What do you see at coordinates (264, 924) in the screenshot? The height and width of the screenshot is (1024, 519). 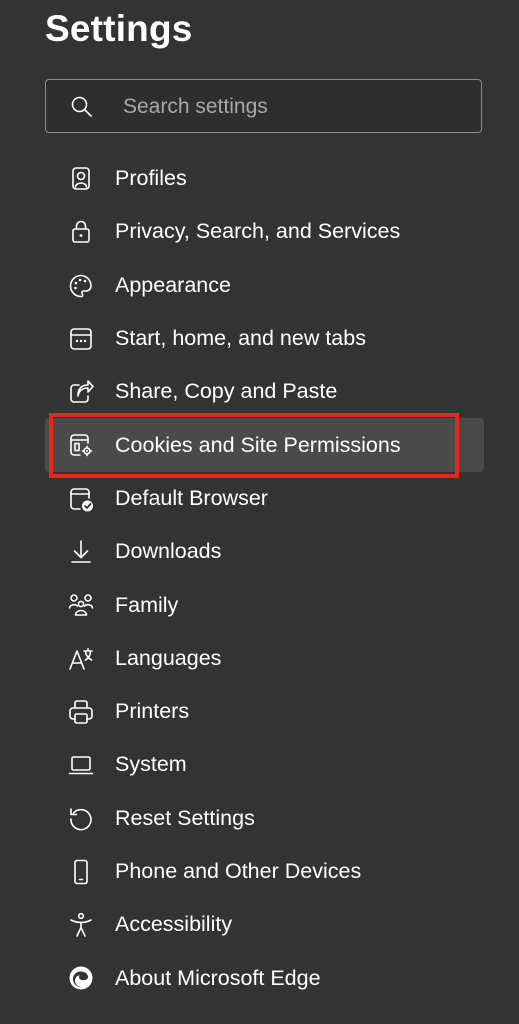 I see `sidebar-item-accessibility: Accessibility` at bounding box center [264, 924].